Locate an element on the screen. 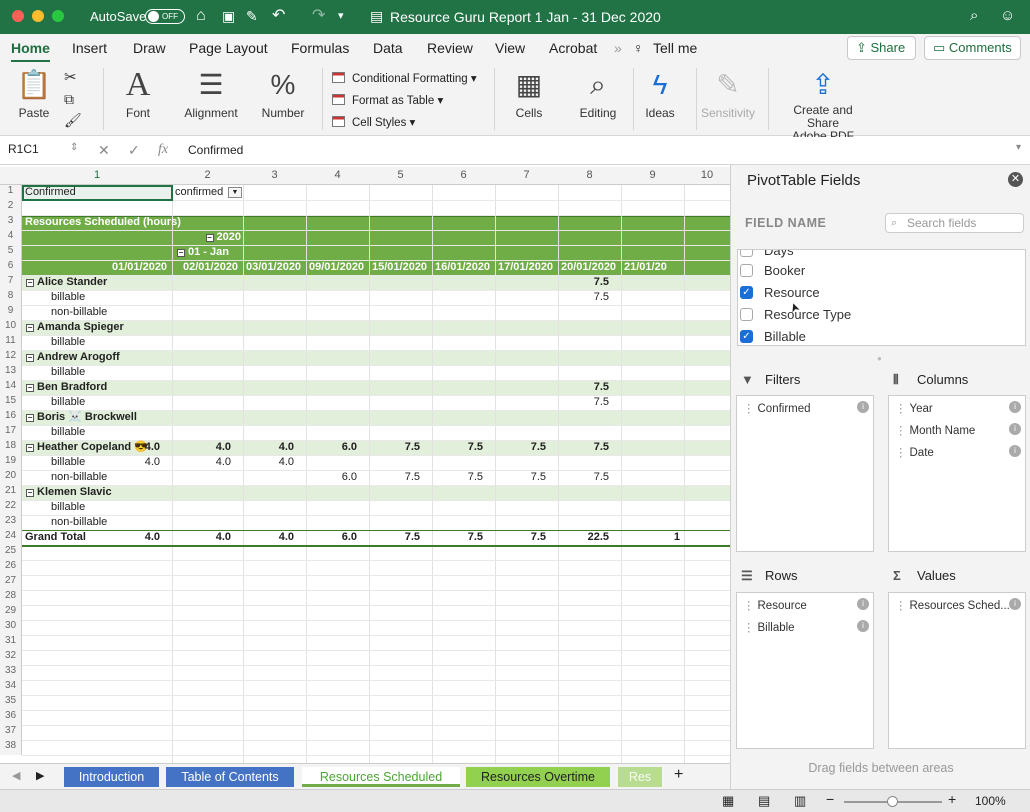 This screenshot has height=812, width=1030. tab-table-of-contents: Table of Contents is located at coordinates (230, 777).